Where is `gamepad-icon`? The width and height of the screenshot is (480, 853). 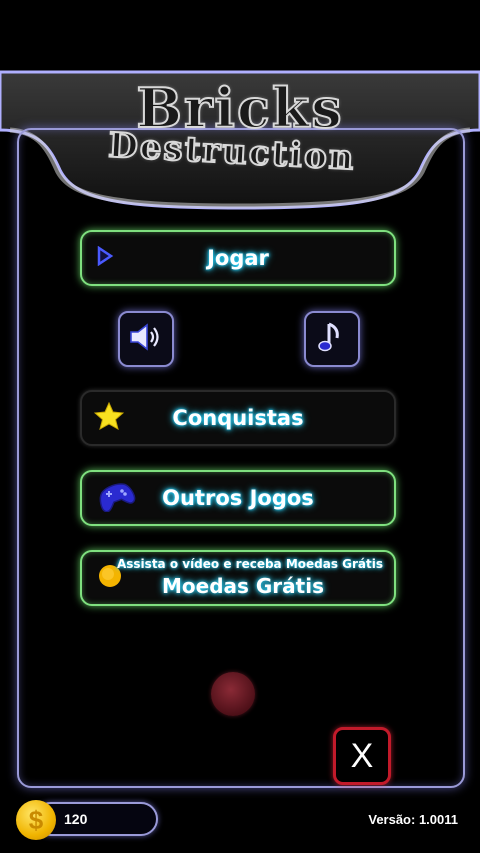
gamepad-icon is located at coordinates (116, 498).